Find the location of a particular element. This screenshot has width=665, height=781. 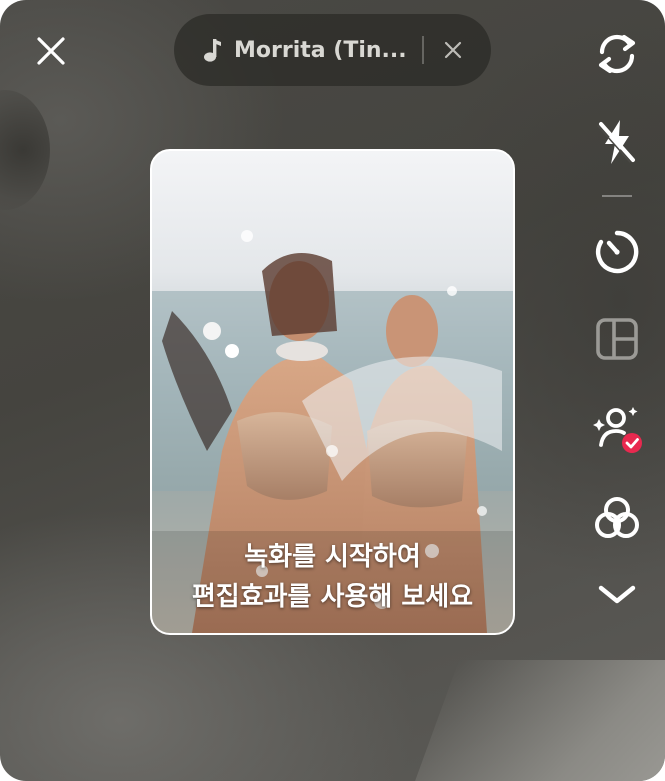

effects-button is located at coordinates (617, 429).